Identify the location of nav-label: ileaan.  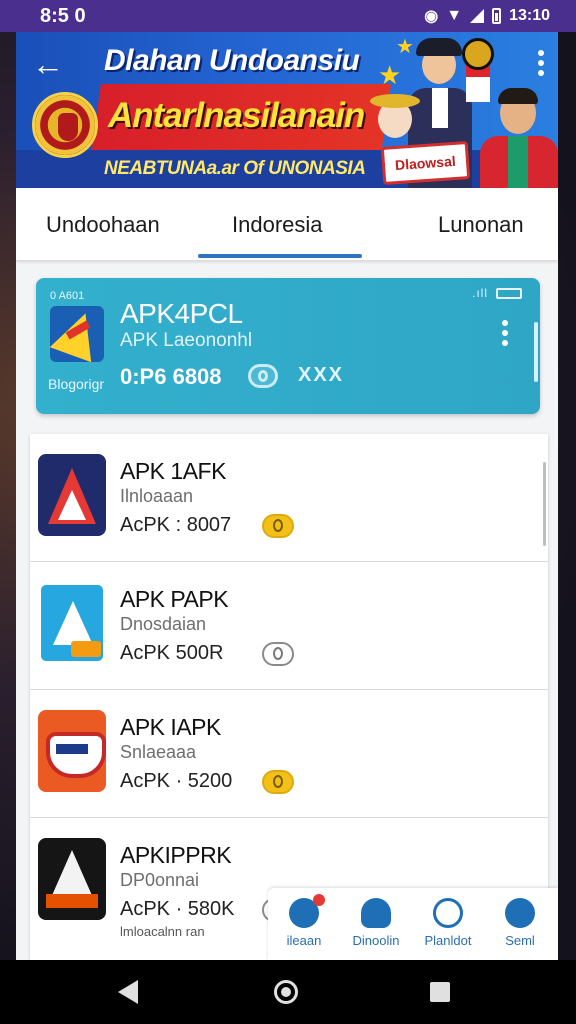
(304, 940).